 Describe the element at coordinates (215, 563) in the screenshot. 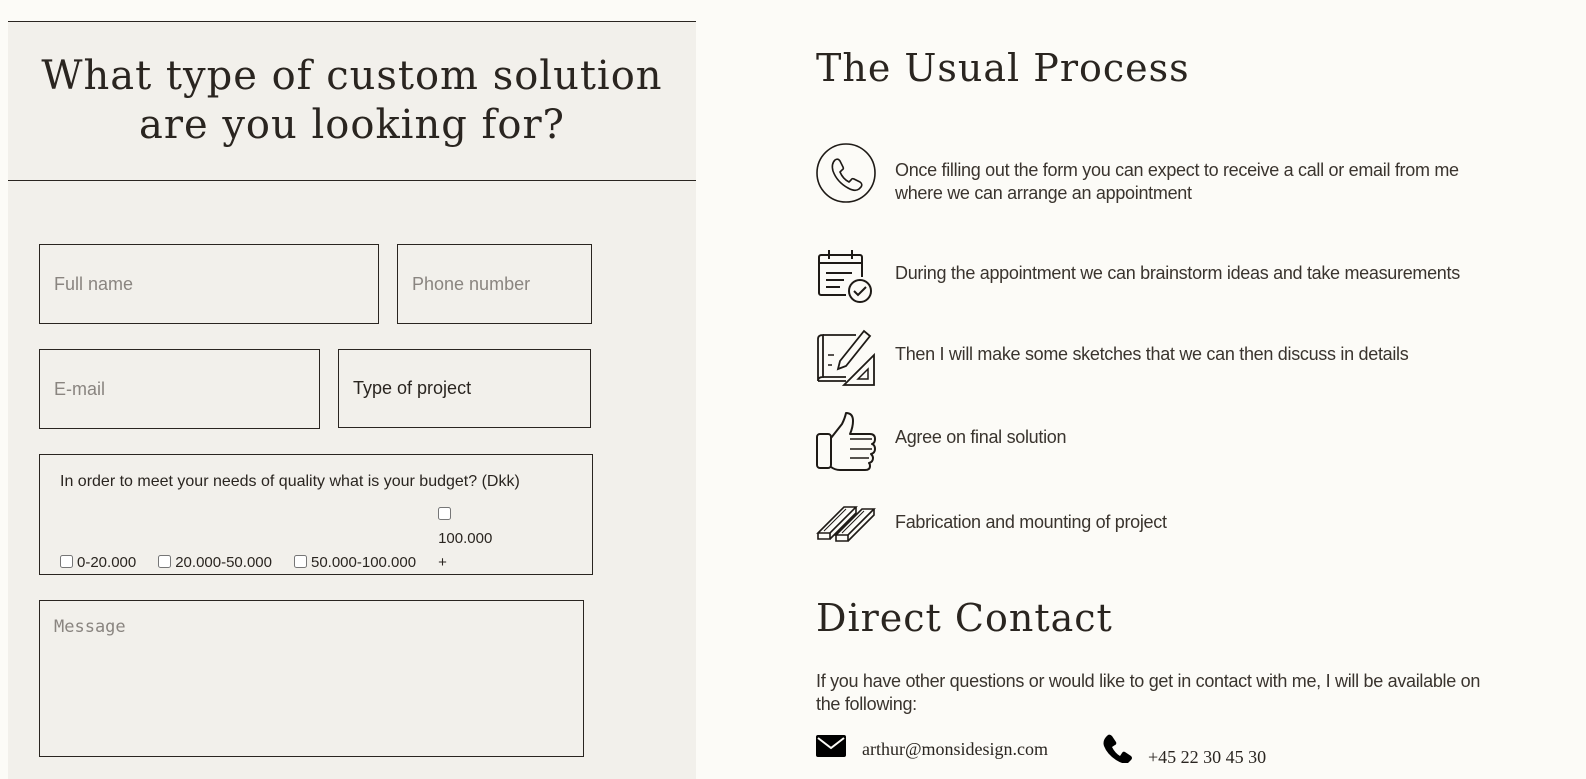

I see `budget-option-20000-50000: 20.000-50.000` at that location.